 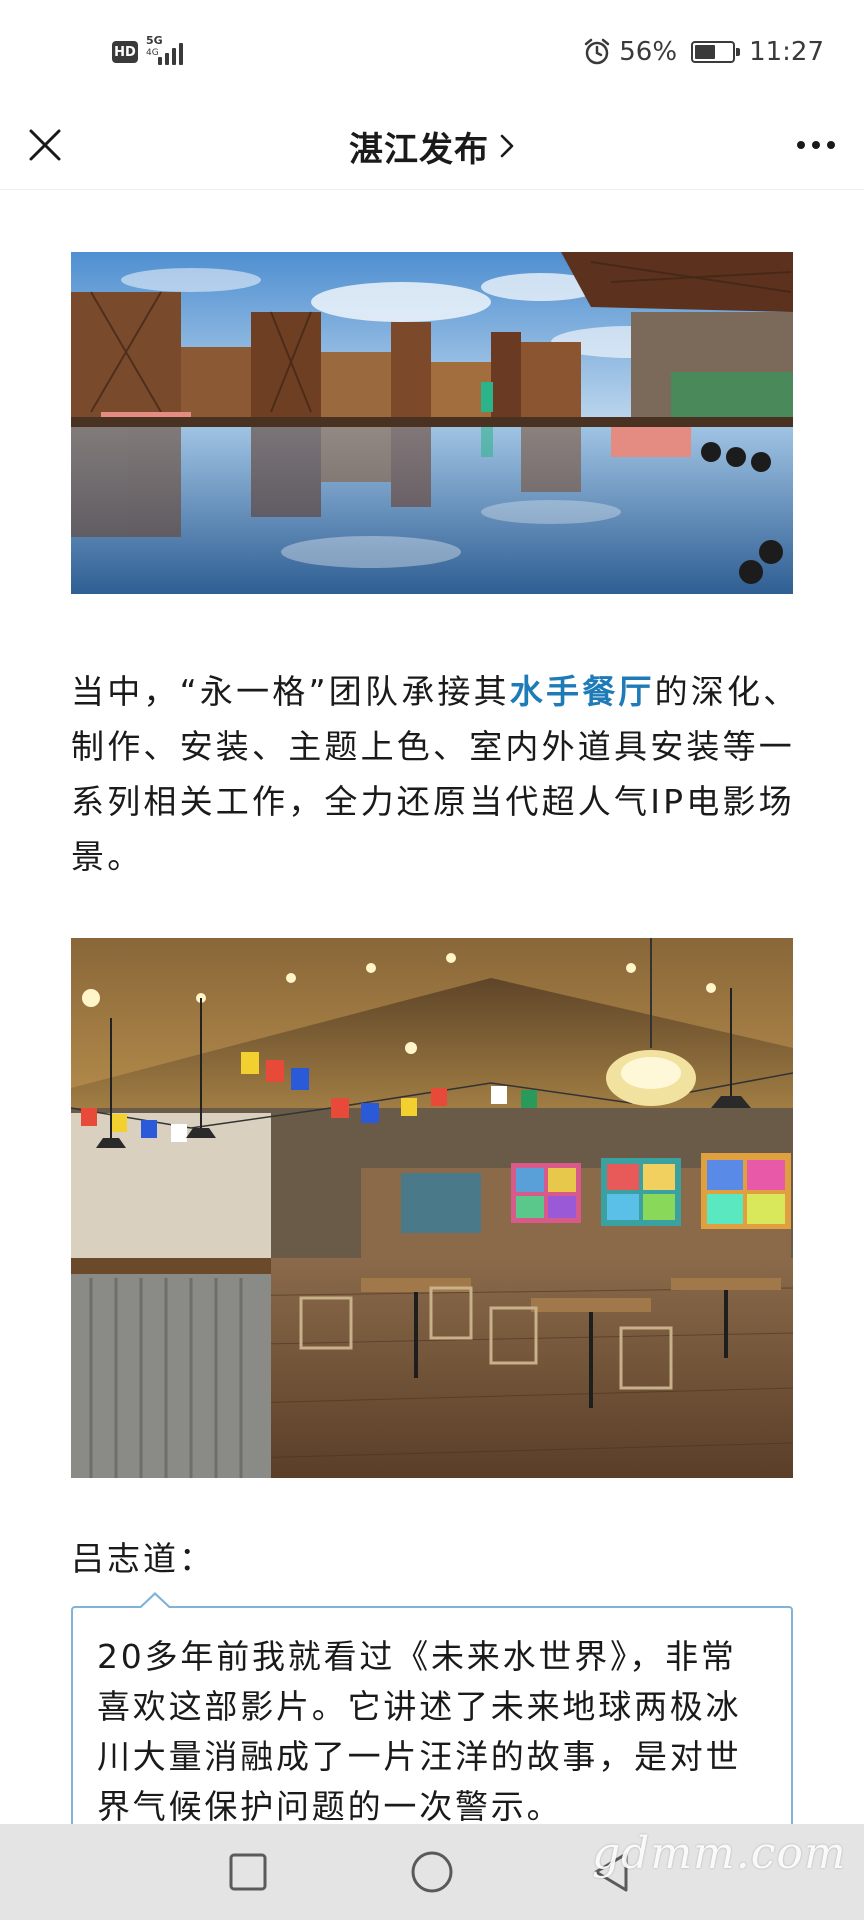 I want to click on home-icon, so click(x=432, y=1872).